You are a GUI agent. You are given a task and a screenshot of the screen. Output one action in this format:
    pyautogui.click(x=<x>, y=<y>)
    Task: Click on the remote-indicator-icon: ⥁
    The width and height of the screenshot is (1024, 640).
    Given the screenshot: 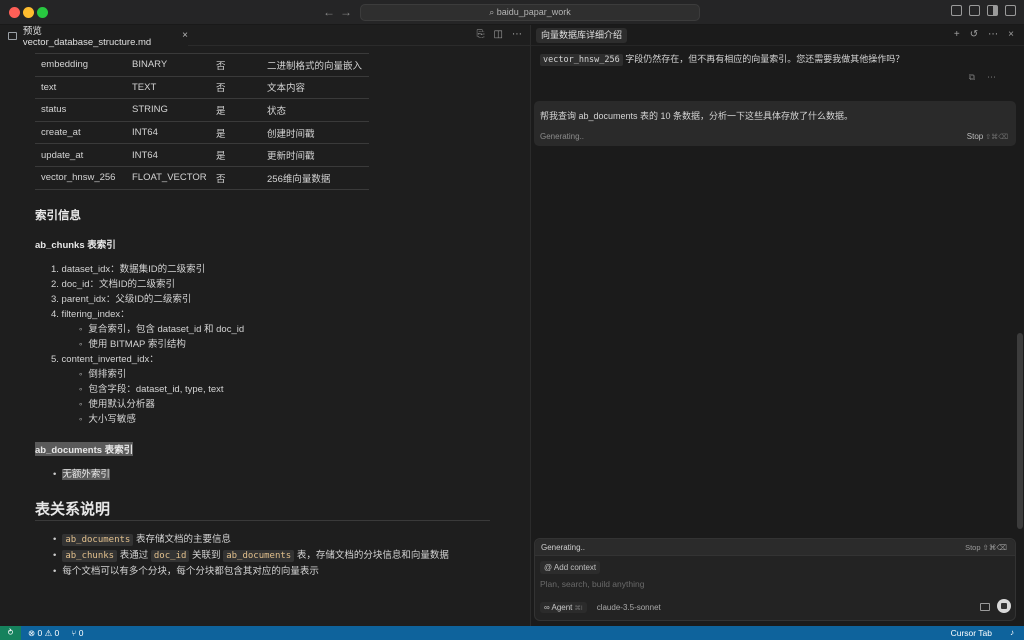 What is the action you would take?
    pyautogui.click(x=10, y=633)
    